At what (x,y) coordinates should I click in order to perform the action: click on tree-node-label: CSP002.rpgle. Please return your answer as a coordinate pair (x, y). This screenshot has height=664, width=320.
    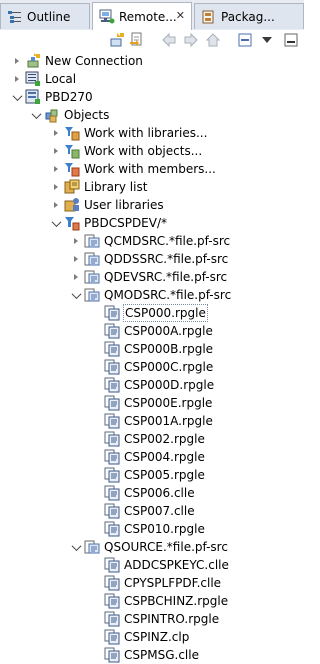
    Looking at the image, I should click on (164, 439).